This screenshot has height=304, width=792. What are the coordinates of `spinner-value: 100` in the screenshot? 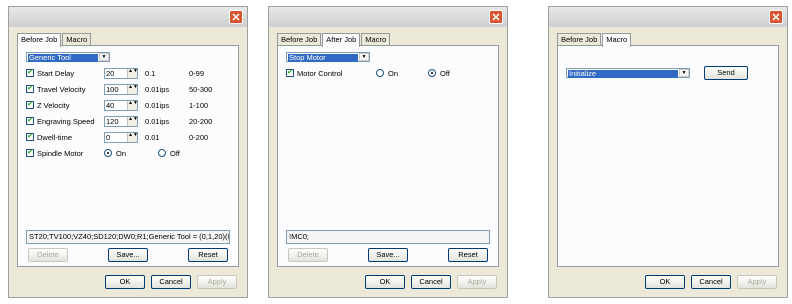 It's located at (112, 89).